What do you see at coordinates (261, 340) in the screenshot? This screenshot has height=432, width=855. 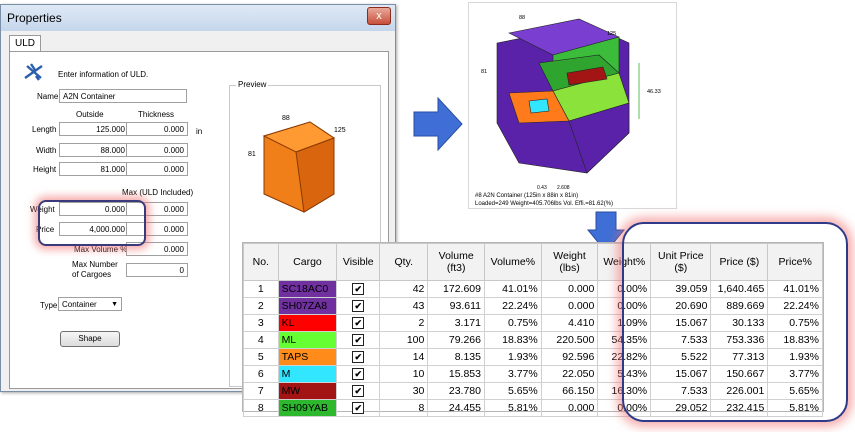 I see `row-number-cell: 4` at bounding box center [261, 340].